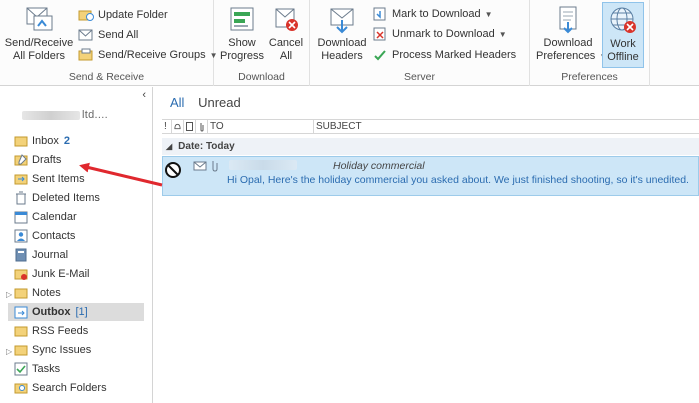 Image resolution: width=699 pixels, height=403 pixels. What do you see at coordinates (144, 95) in the screenshot?
I see `collapse-pane-button: ‹` at bounding box center [144, 95].